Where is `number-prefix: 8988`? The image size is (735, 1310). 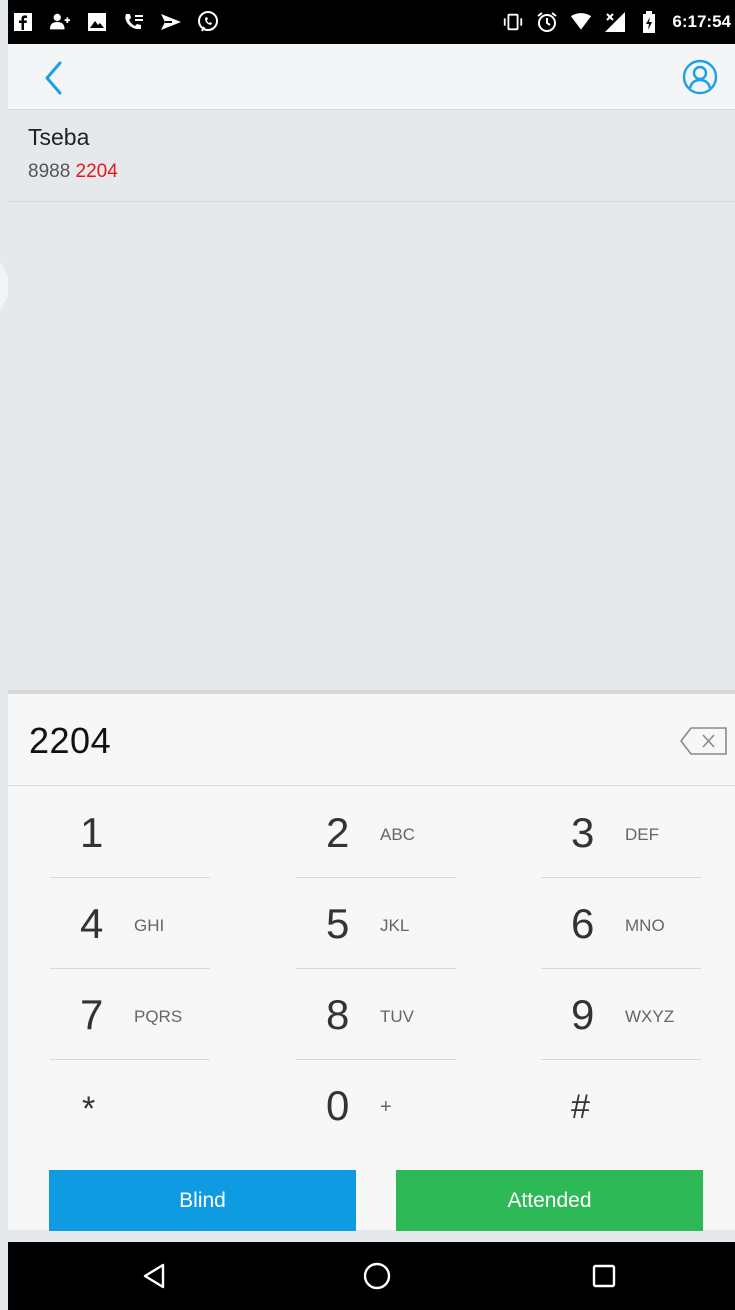 number-prefix: 8988 is located at coordinates (52, 171).